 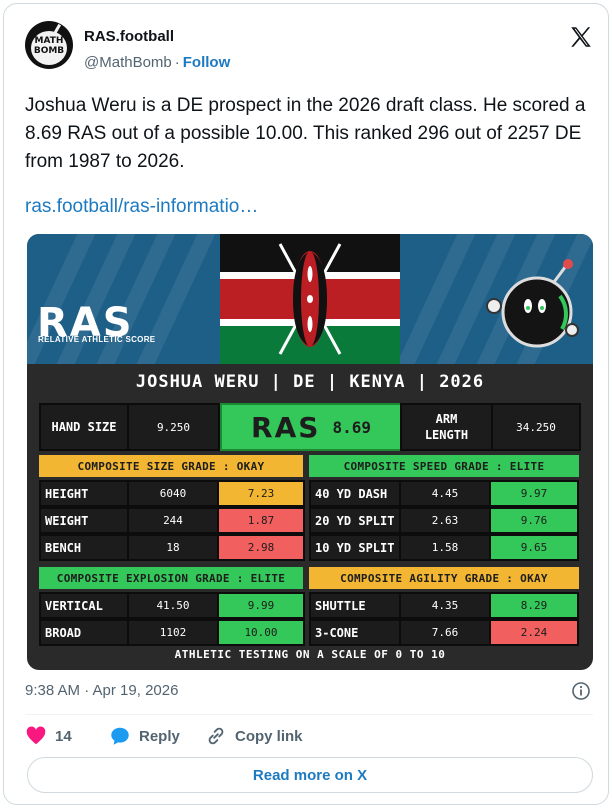 I want to click on kenya-flag-icon, so click(x=310, y=299).